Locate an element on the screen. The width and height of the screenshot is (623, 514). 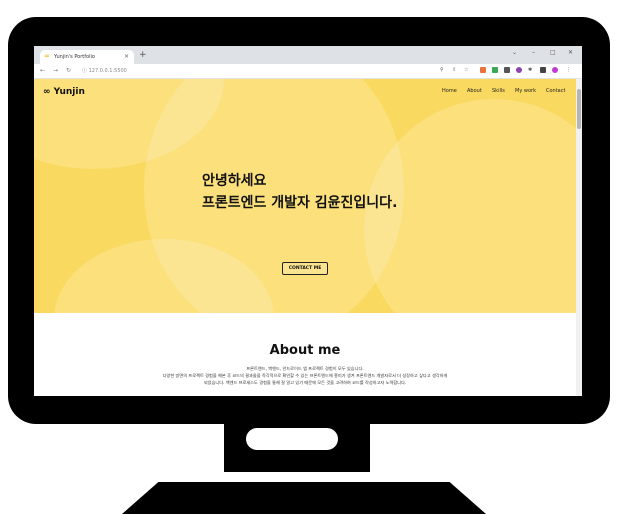
extension-orange-icon is located at coordinates (483, 70).